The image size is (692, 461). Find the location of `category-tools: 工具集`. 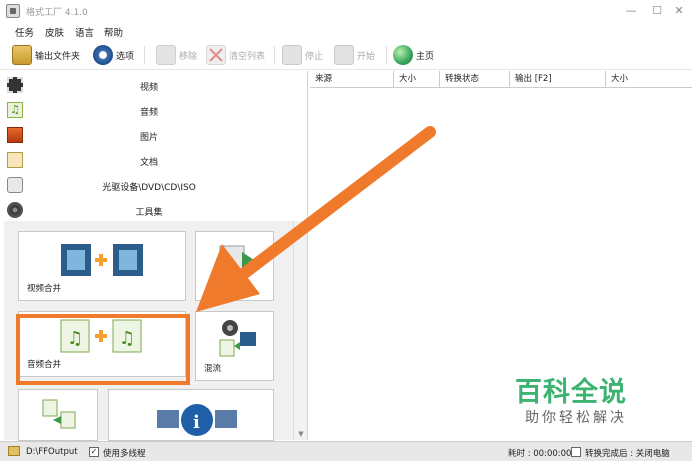

category-tools: 工具集 is located at coordinates (149, 210).